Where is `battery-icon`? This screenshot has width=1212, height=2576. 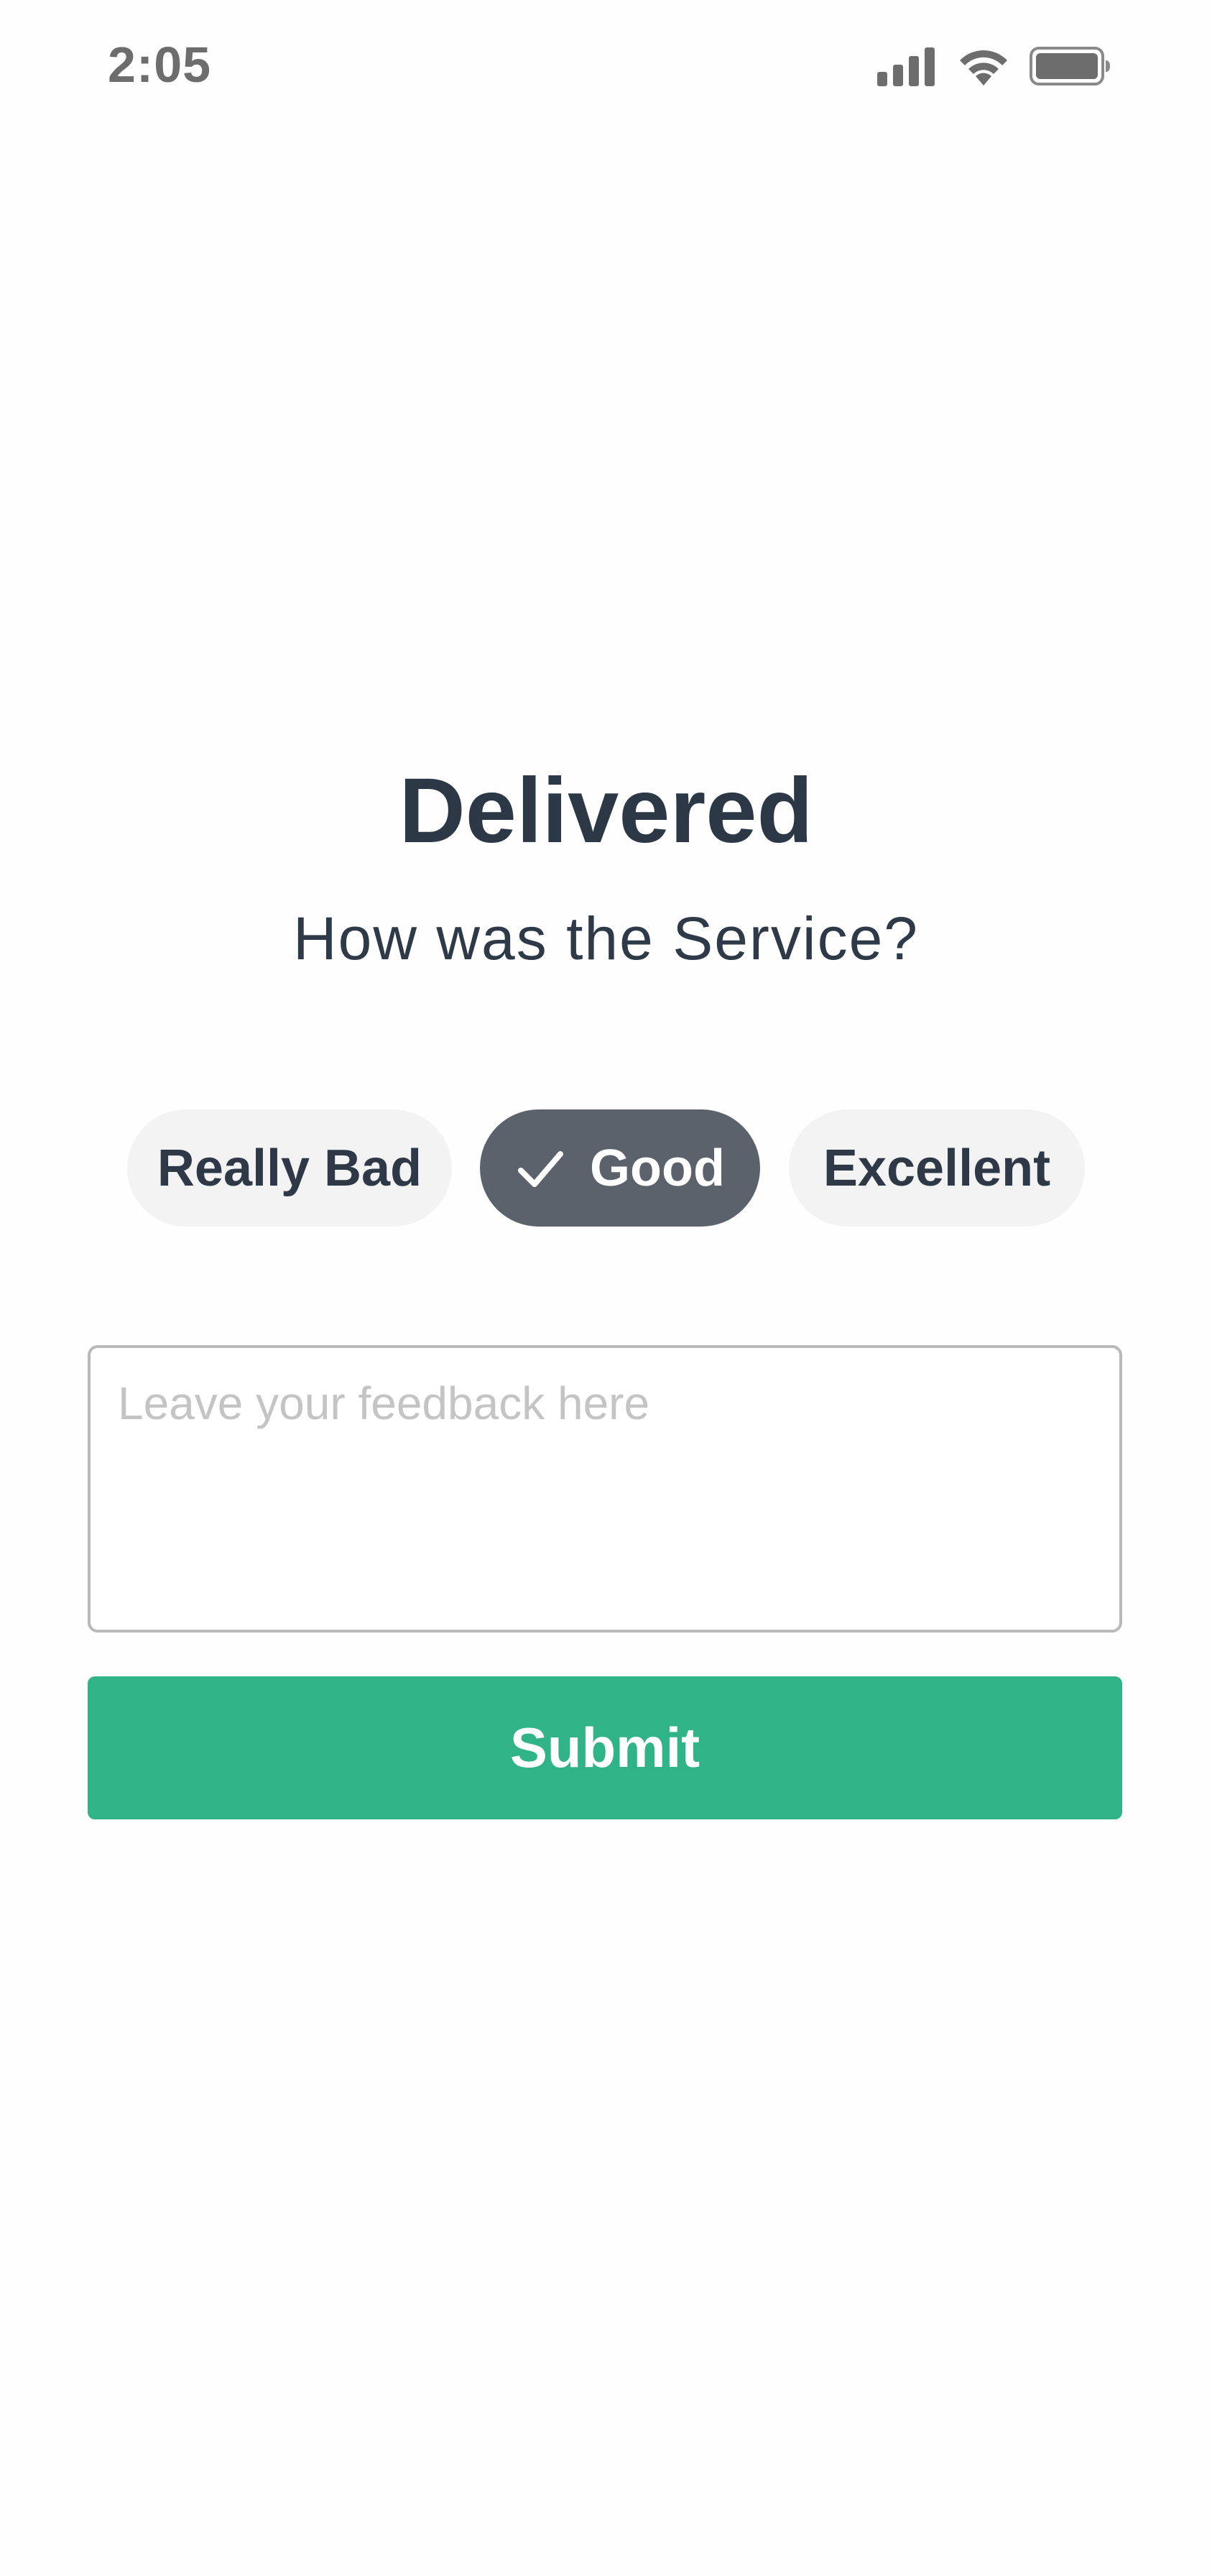 battery-icon is located at coordinates (1070, 66).